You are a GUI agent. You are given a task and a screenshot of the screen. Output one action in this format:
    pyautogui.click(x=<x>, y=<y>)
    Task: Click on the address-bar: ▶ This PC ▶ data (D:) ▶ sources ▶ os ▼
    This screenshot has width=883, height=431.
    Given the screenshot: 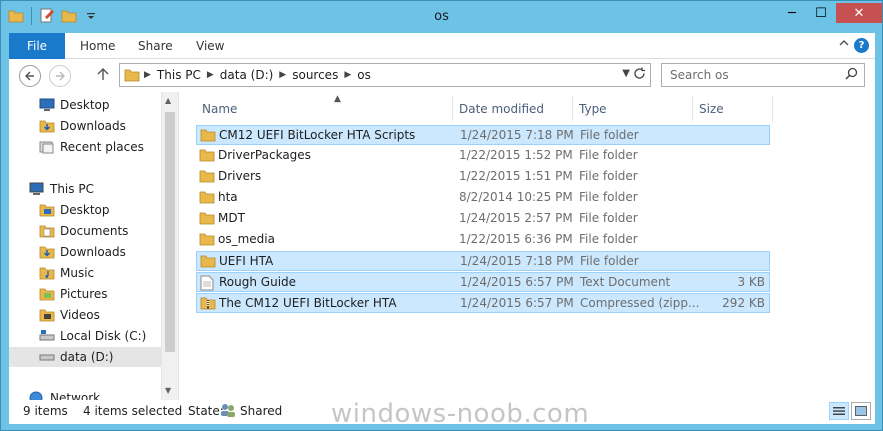 What is the action you would take?
    pyautogui.click(x=385, y=75)
    